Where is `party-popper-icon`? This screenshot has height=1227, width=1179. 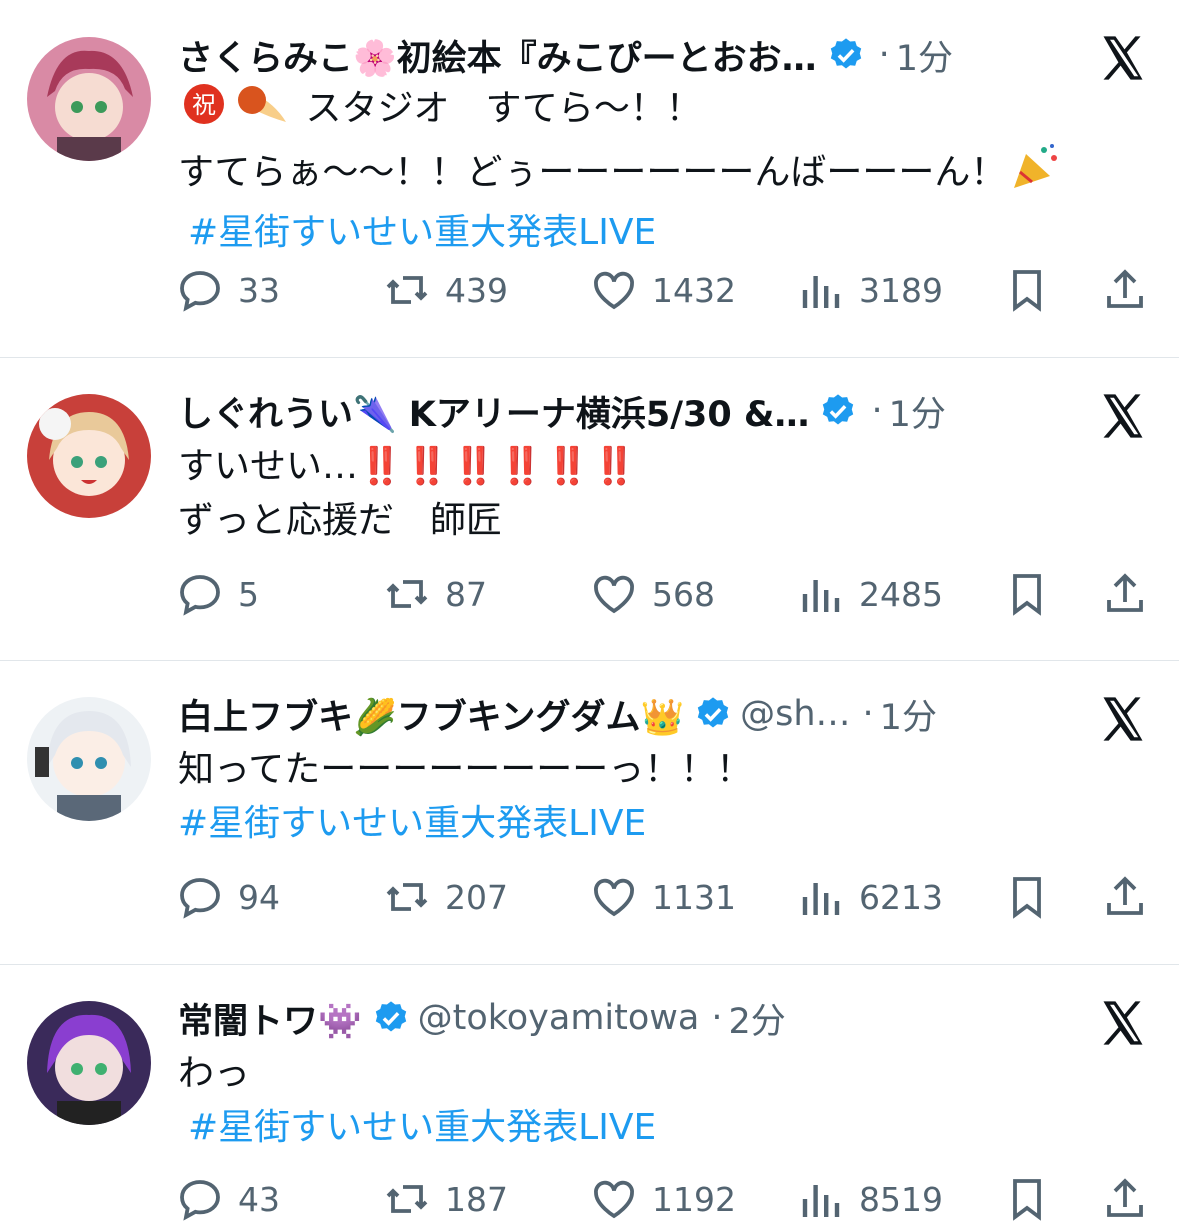 party-popper-icon is located at coordinates (1036, 174).